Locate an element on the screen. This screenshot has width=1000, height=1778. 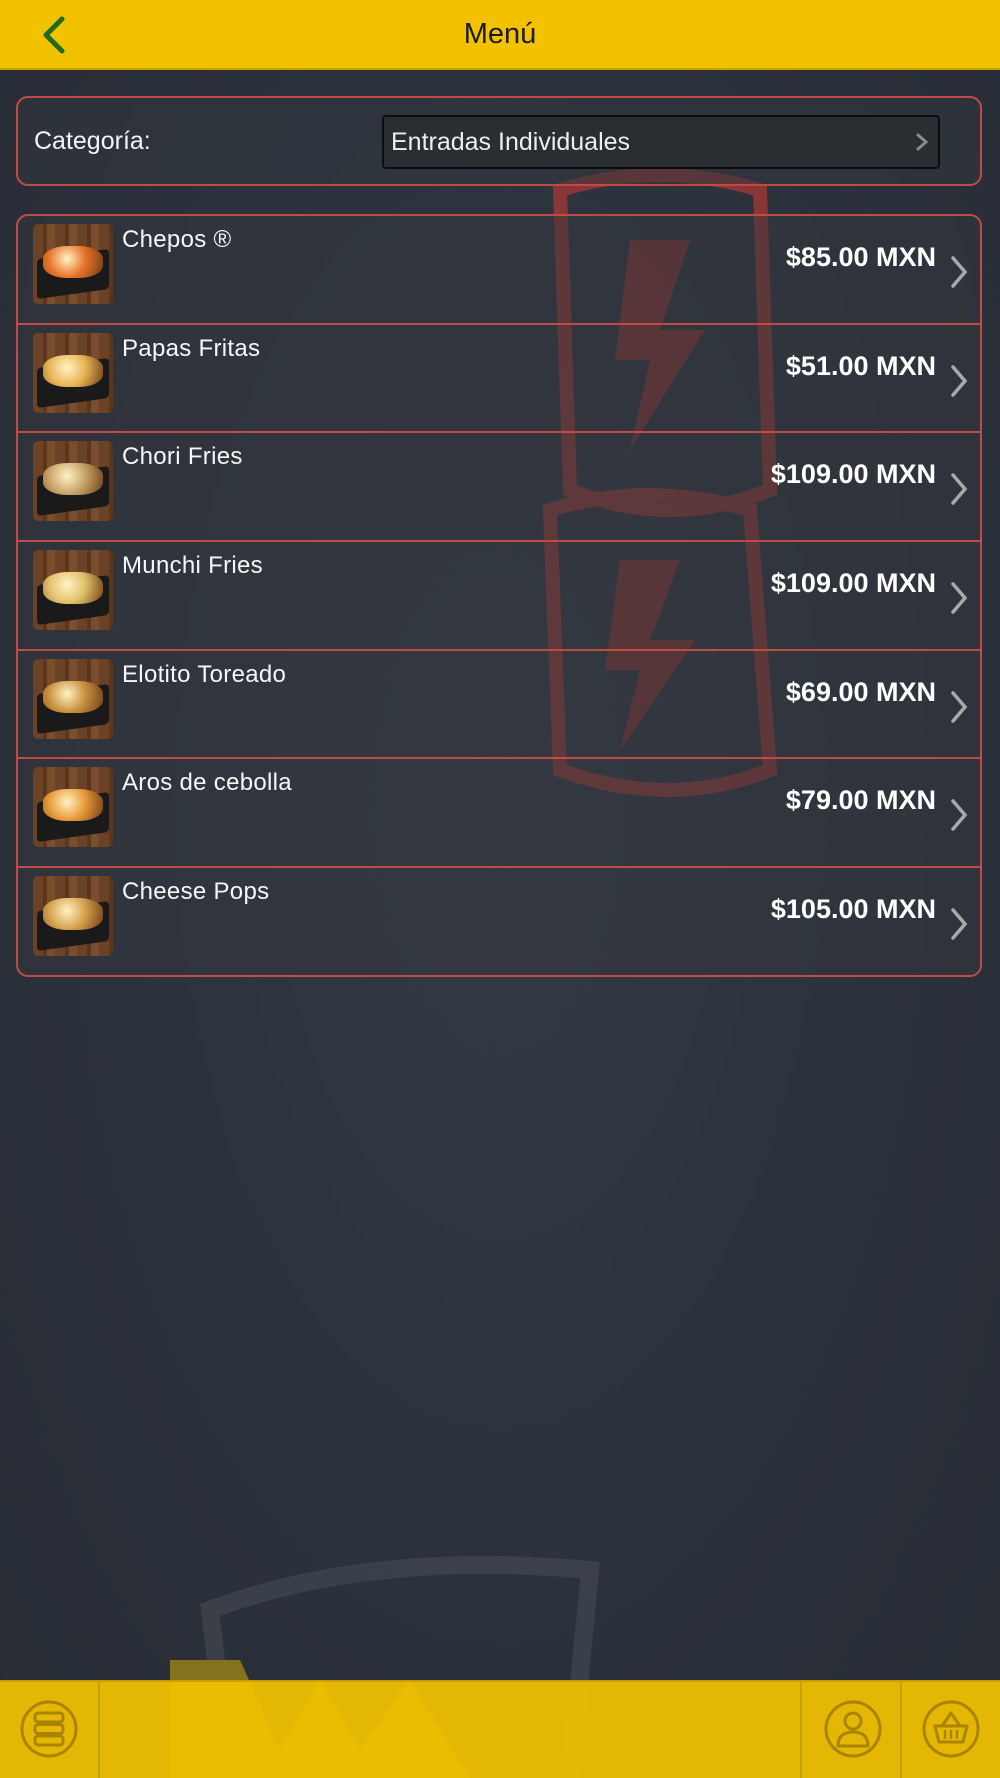
category-select: Entradas Individuales is located at coordinates (661, 142).